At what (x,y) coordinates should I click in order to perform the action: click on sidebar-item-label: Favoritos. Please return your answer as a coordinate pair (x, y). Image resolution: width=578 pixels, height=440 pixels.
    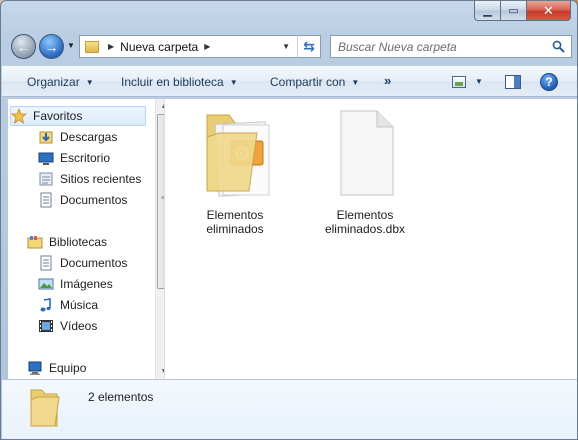
    Looking at the image, I should click on (58, 116).